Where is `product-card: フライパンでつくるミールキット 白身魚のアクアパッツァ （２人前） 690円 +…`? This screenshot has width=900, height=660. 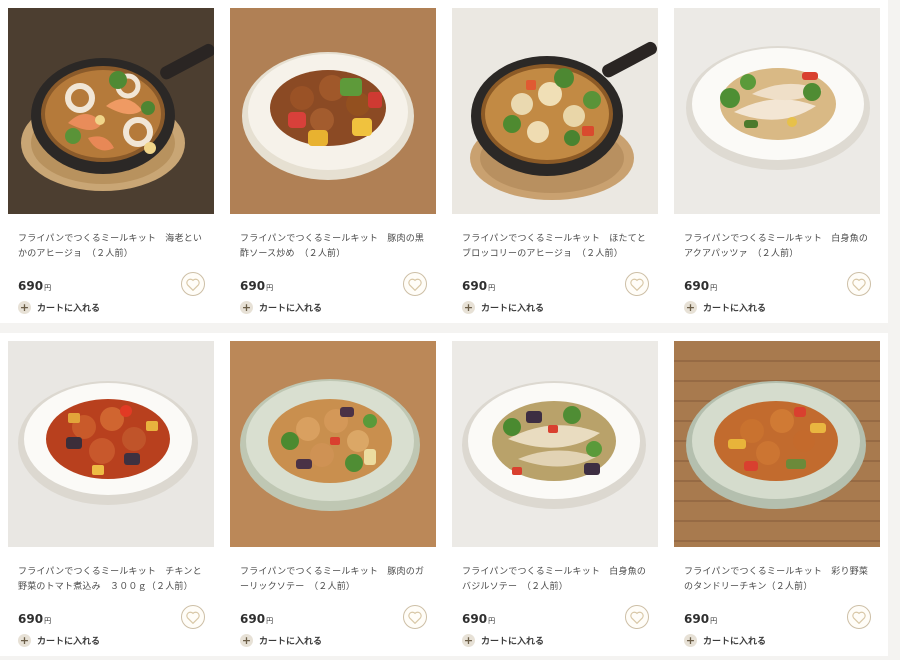
product-card: フライパンでつくるミールキット 白身魚のアクアパッツァ （２人前） 690円 +… is located at coordinates (777, 161).